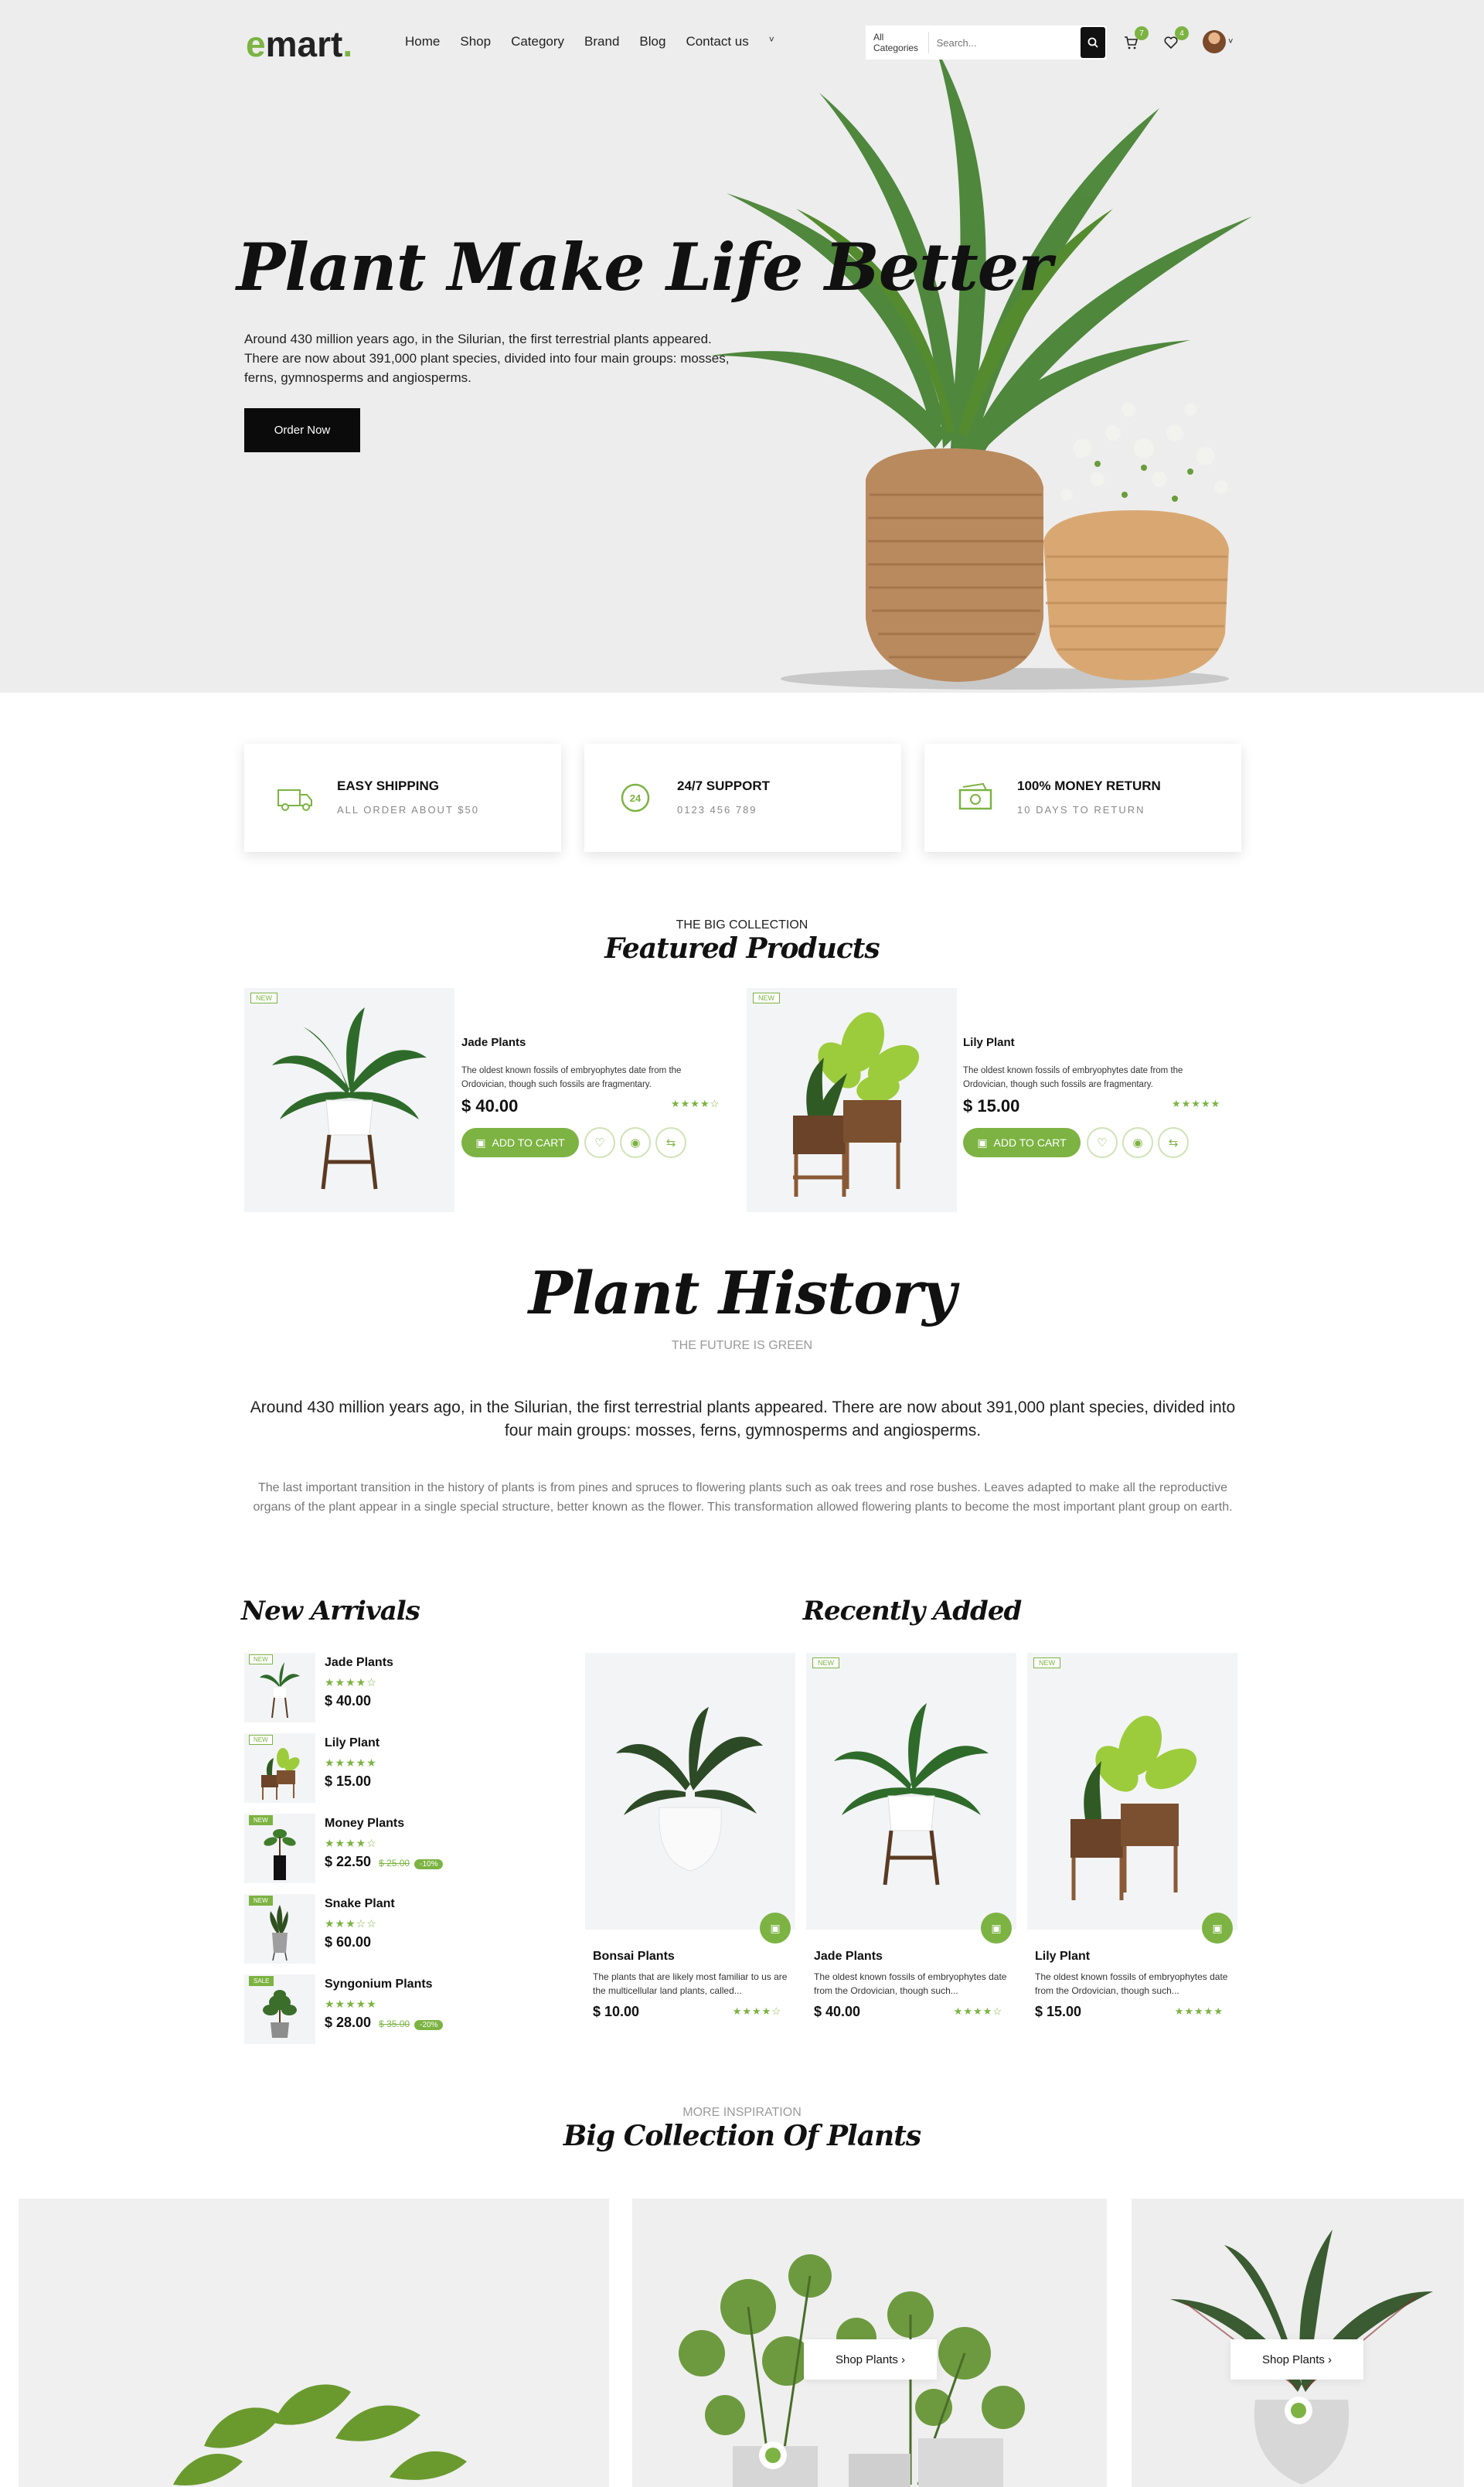  I want to click on jade-plant-image, so click(349, 1098).